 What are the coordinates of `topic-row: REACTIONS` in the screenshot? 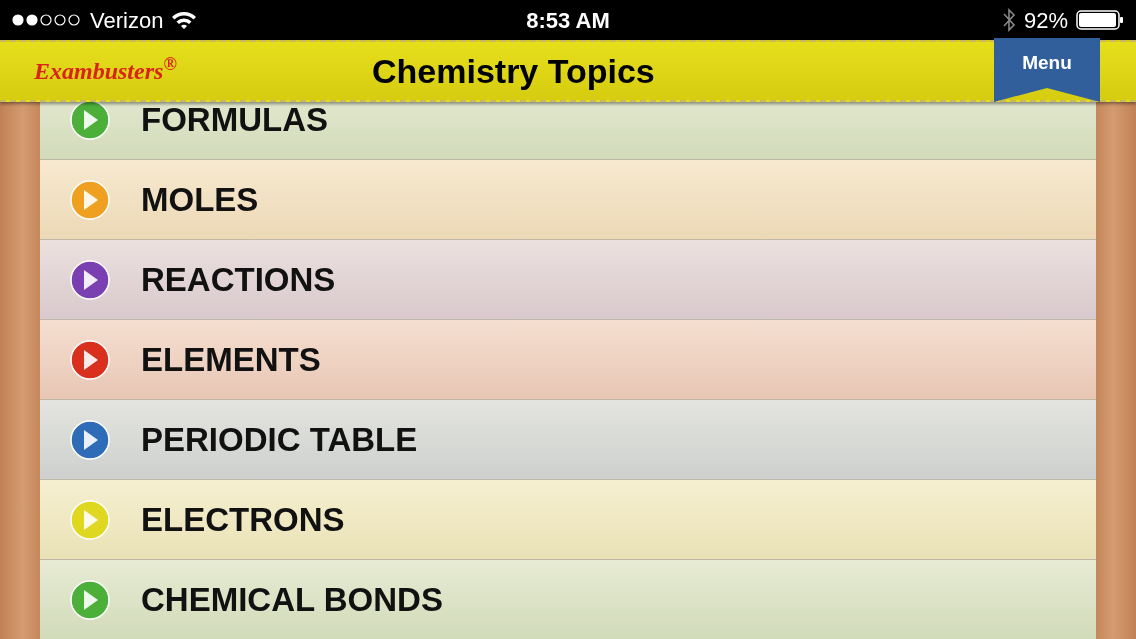 It's located at (568, 280).